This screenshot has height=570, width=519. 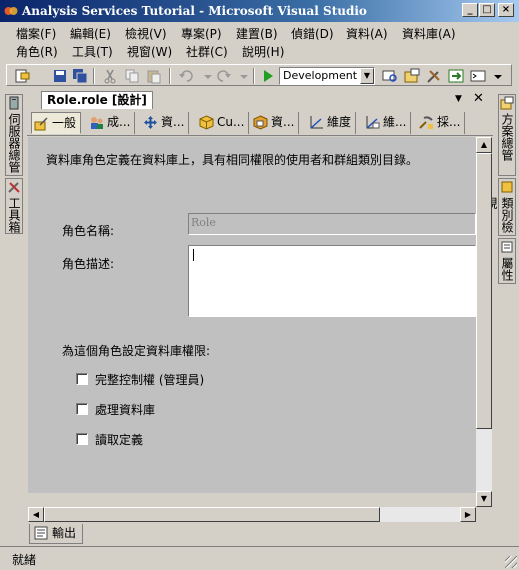 I want to click on read-definition-checkbox, so click(x=82, y=439).